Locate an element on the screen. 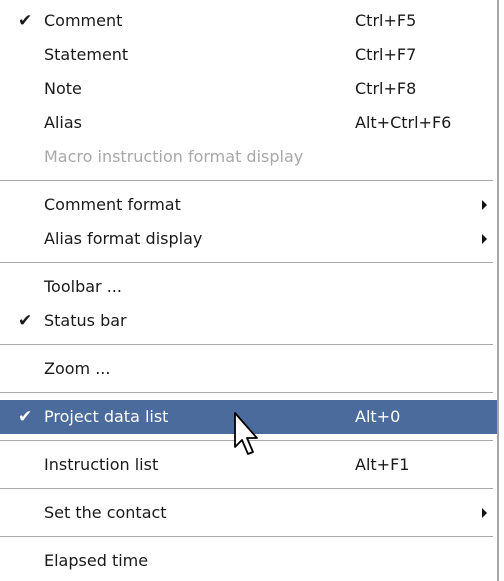  menu-item-label: Statement is located at coordinates (86, 54).